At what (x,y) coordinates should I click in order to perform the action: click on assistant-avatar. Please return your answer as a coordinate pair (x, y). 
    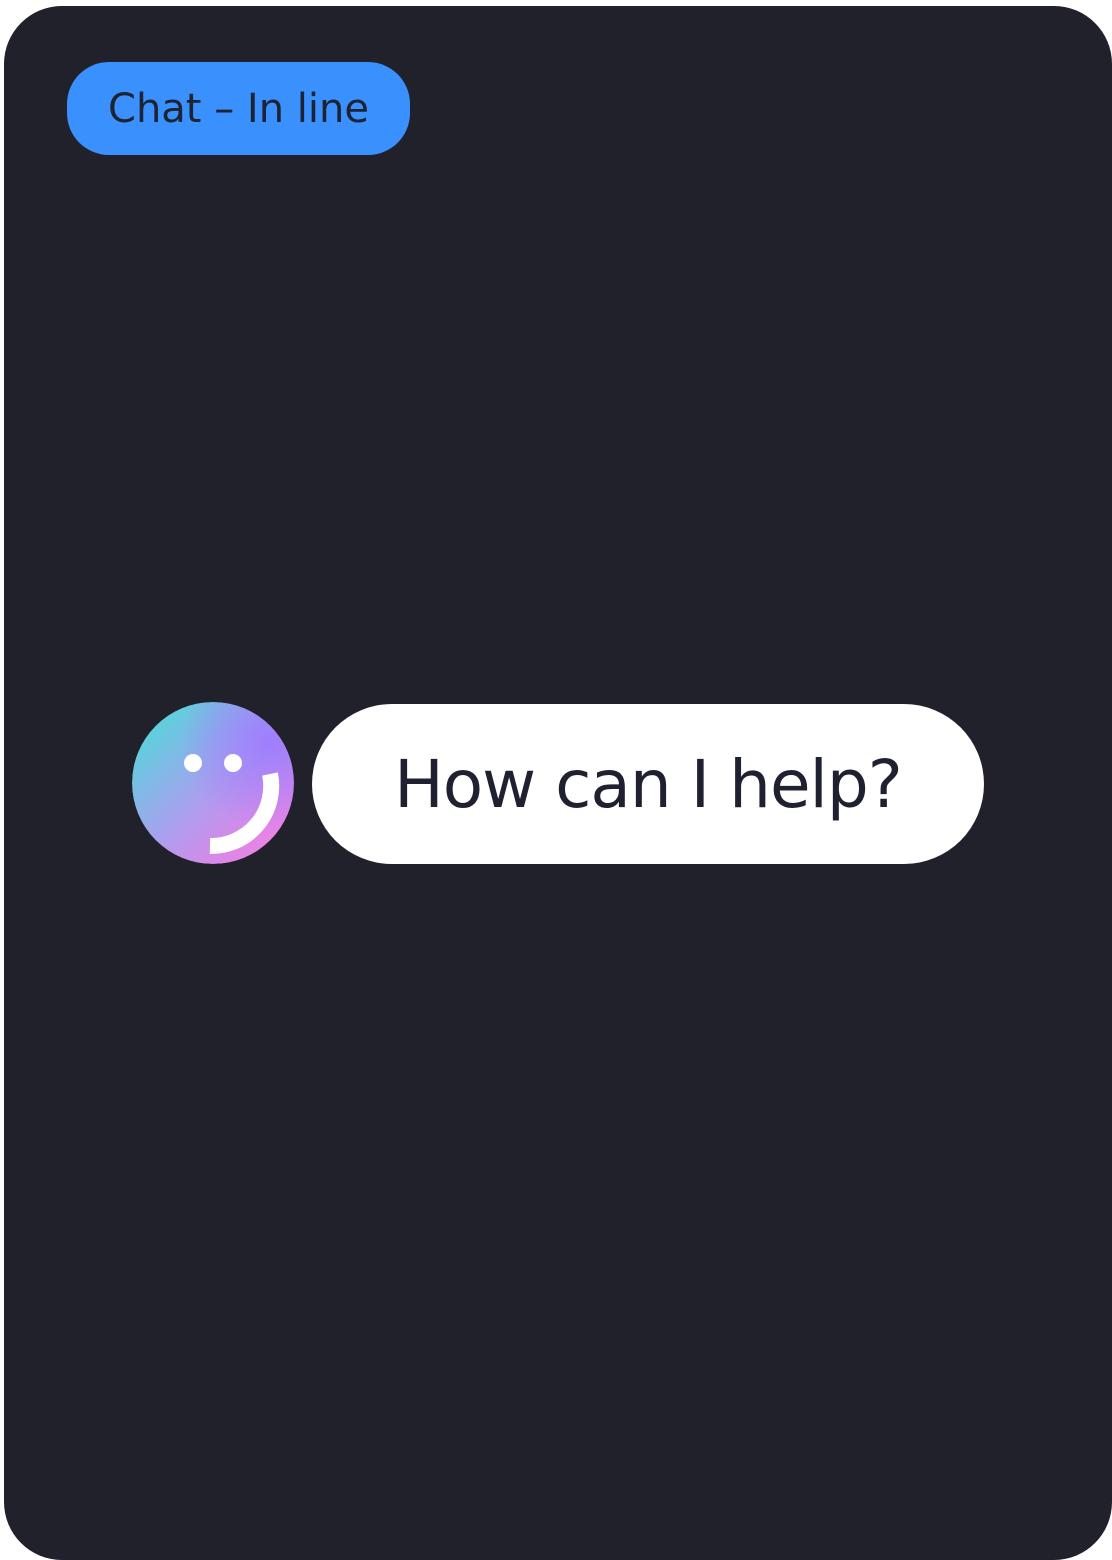
    Looking at the image, I should click on (213, 783).